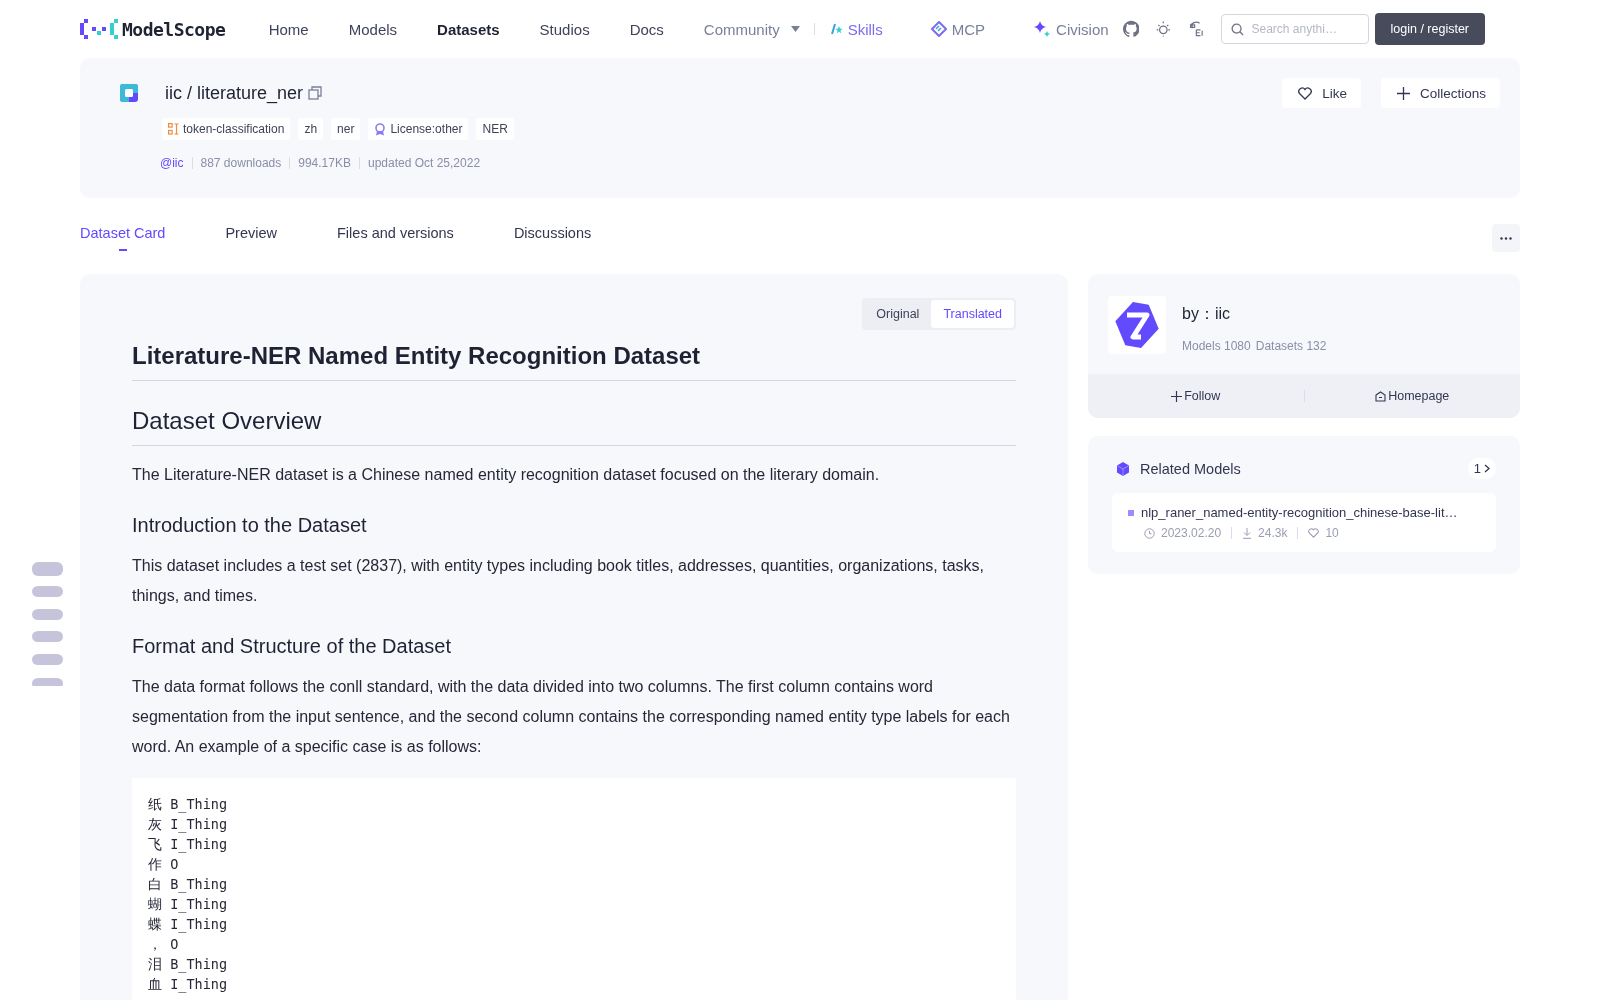 This screenshot has width=1600, height=1000. Describe the element at coordinates (288, 29) in the screenshot. I see `nav-link: Home` at that location.